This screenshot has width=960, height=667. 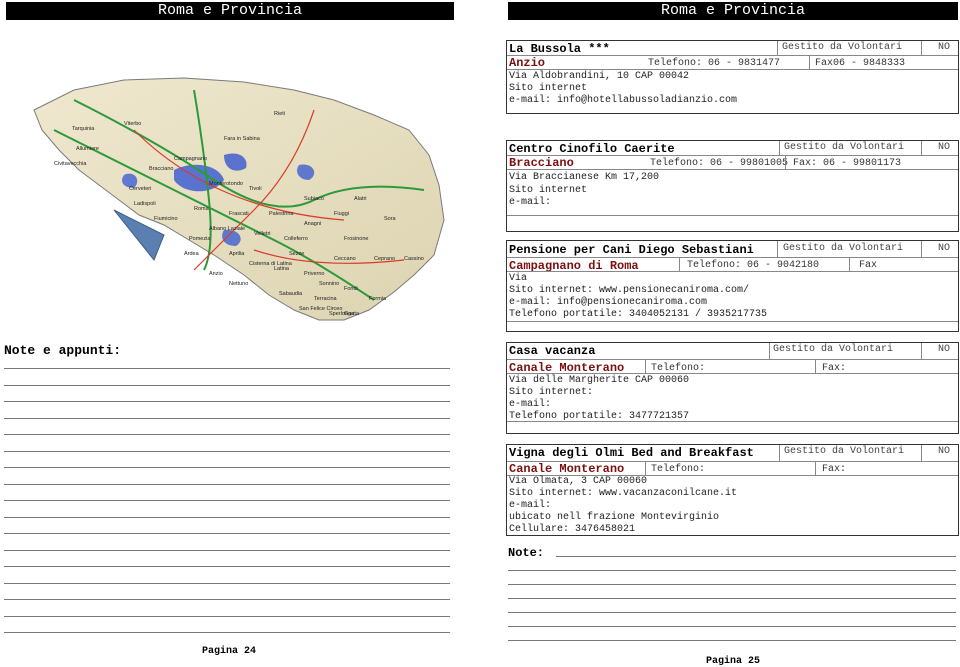 What do you see at coordinates (678, 469) in the screenshot?
I see `phone: Telefono:` at bounding box center [678, 469].